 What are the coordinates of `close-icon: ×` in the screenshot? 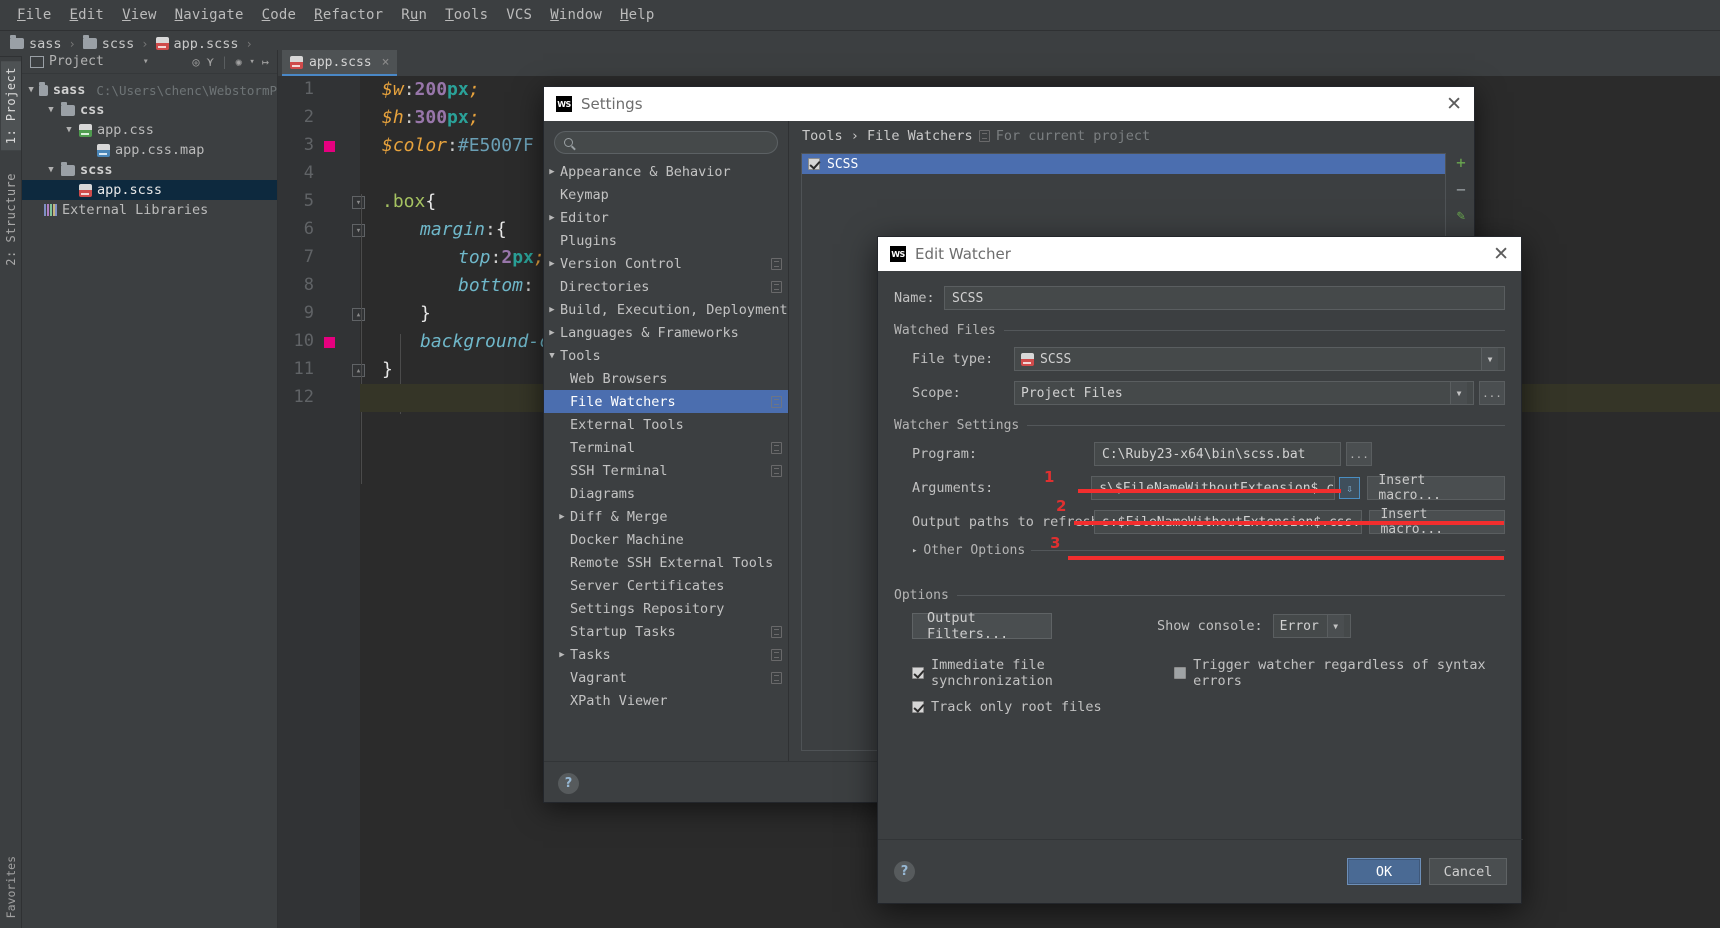 It's located at (386, 62).